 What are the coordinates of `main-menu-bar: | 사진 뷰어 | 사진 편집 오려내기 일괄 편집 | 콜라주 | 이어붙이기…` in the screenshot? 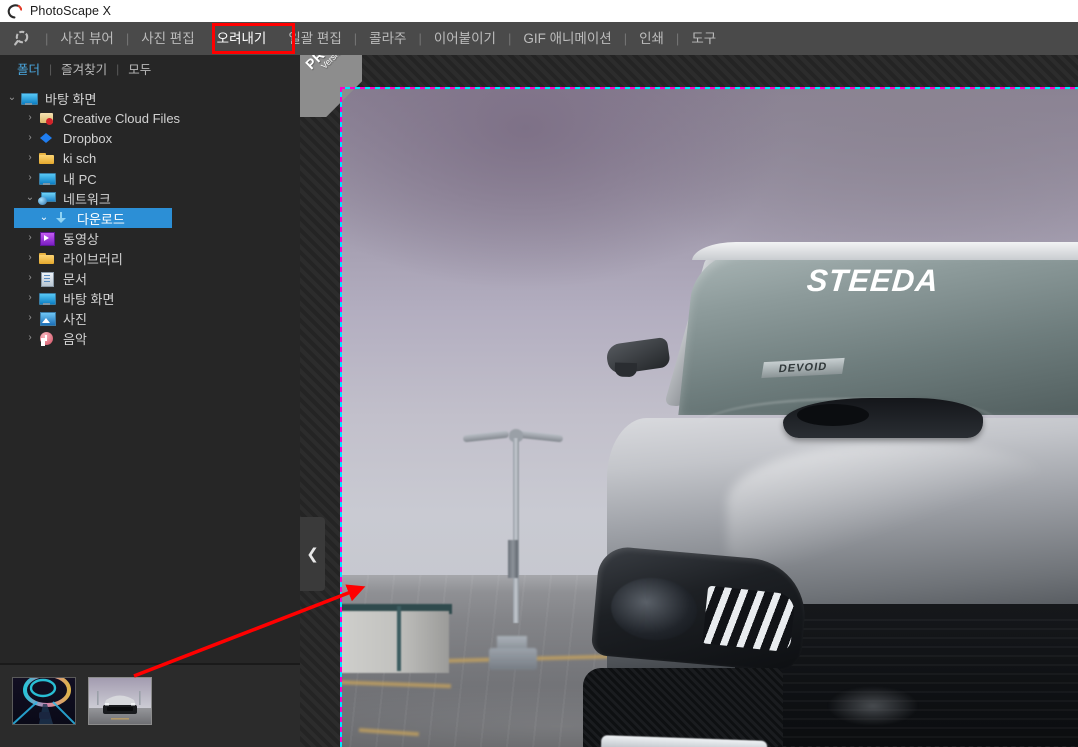 It's located at (539, 38).